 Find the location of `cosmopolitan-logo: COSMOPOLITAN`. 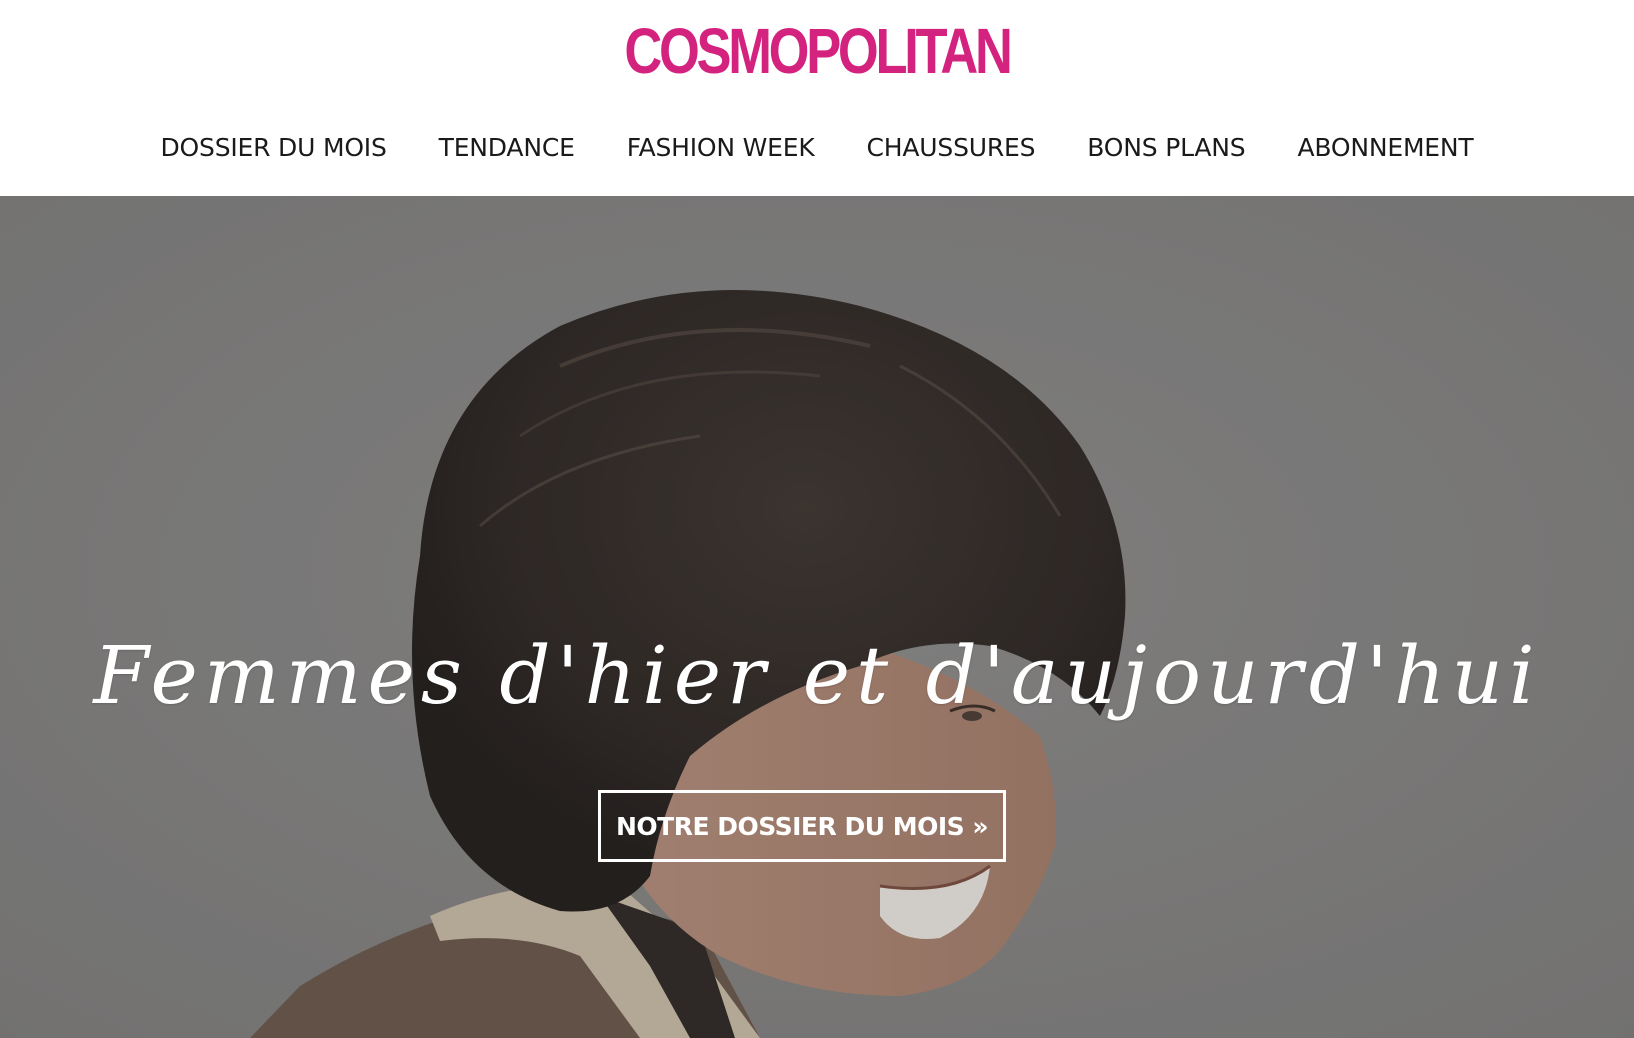

cosmopolitan-logo: COSMOPOLITAN is located at coordinates (817, 51).